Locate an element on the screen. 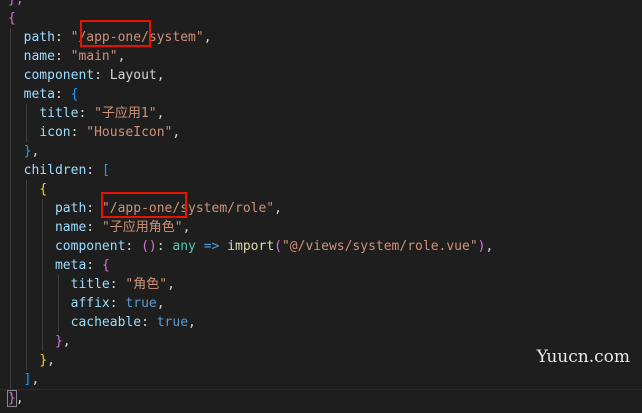 The height and width of the screenshot is (413, 642). import-path: "@/views/system/role.vue" is located at coordinates (379, 246).